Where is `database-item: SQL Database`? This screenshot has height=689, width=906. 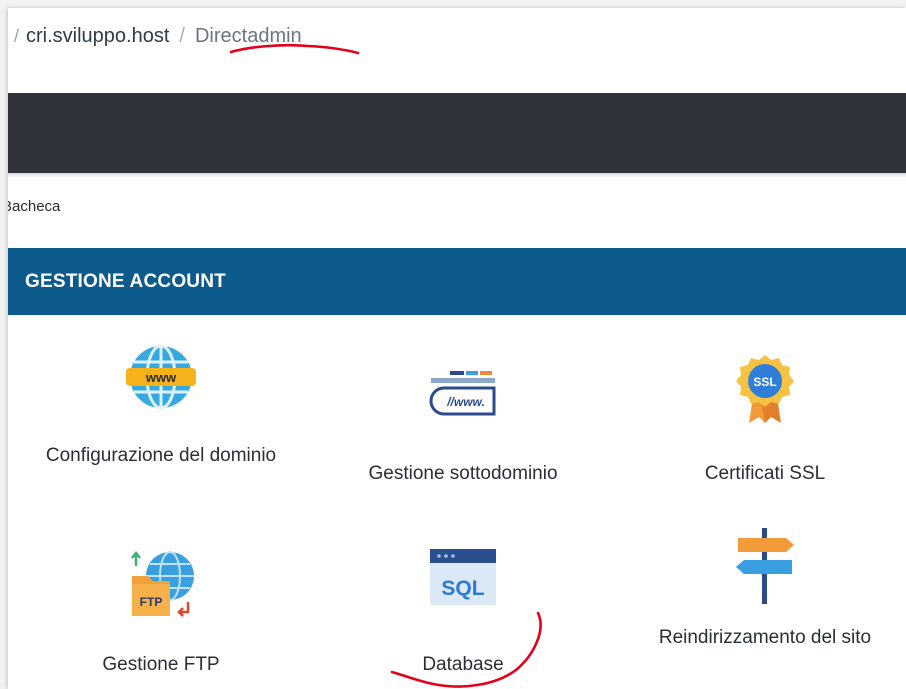 database-item: SQL Database is located at coordinates (463, 613).